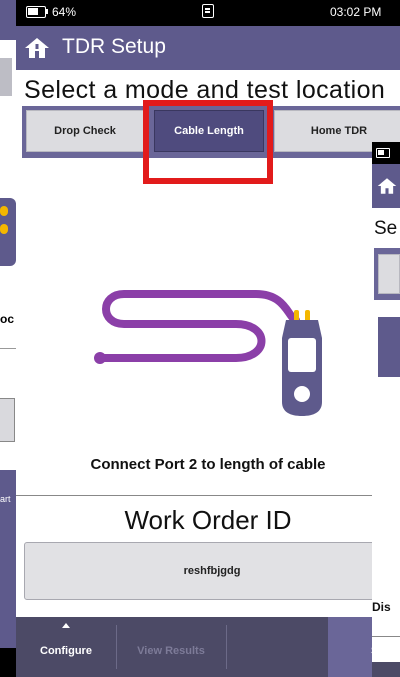 Image resolution: width=400 pixels, height=677 pixels. Describe the element at coordinates (114, 46) in the screenshot. I see `page-title: TDR Setup` at that location.